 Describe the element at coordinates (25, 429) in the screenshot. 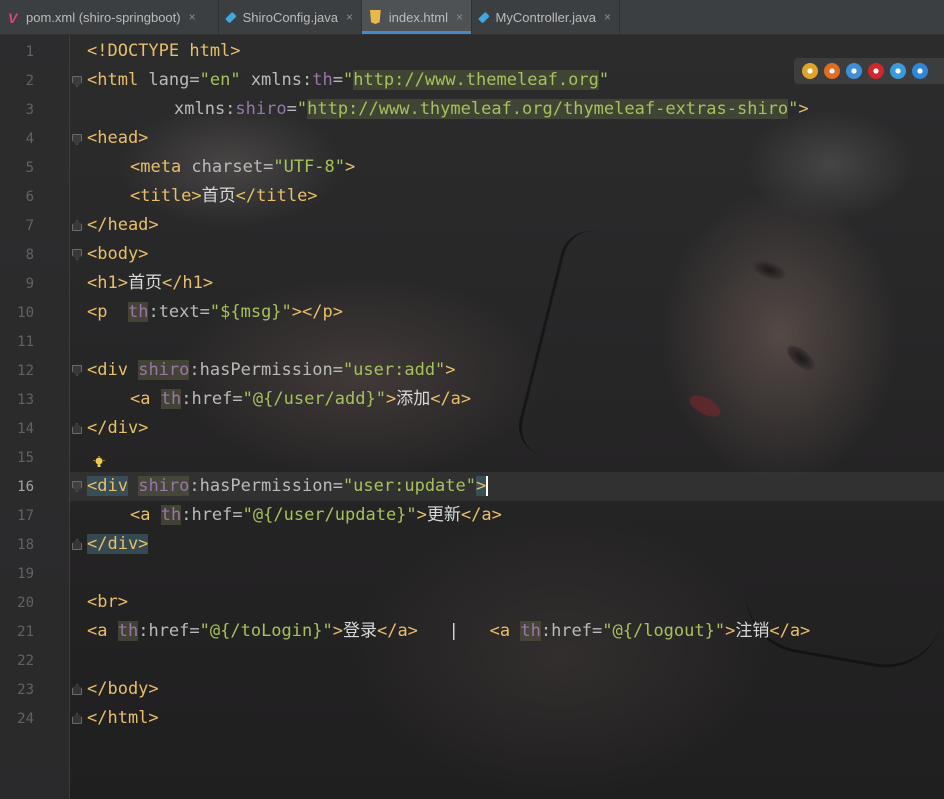

I see `line-number: 14` at that location.